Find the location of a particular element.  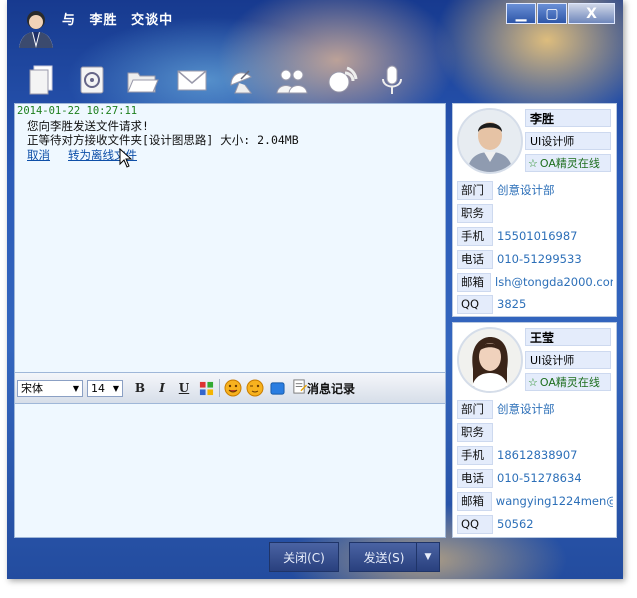

format-toolbar: 宋体 ▼ 14 ▼ B I U 消息记录 is located at coordinates (230, 388).